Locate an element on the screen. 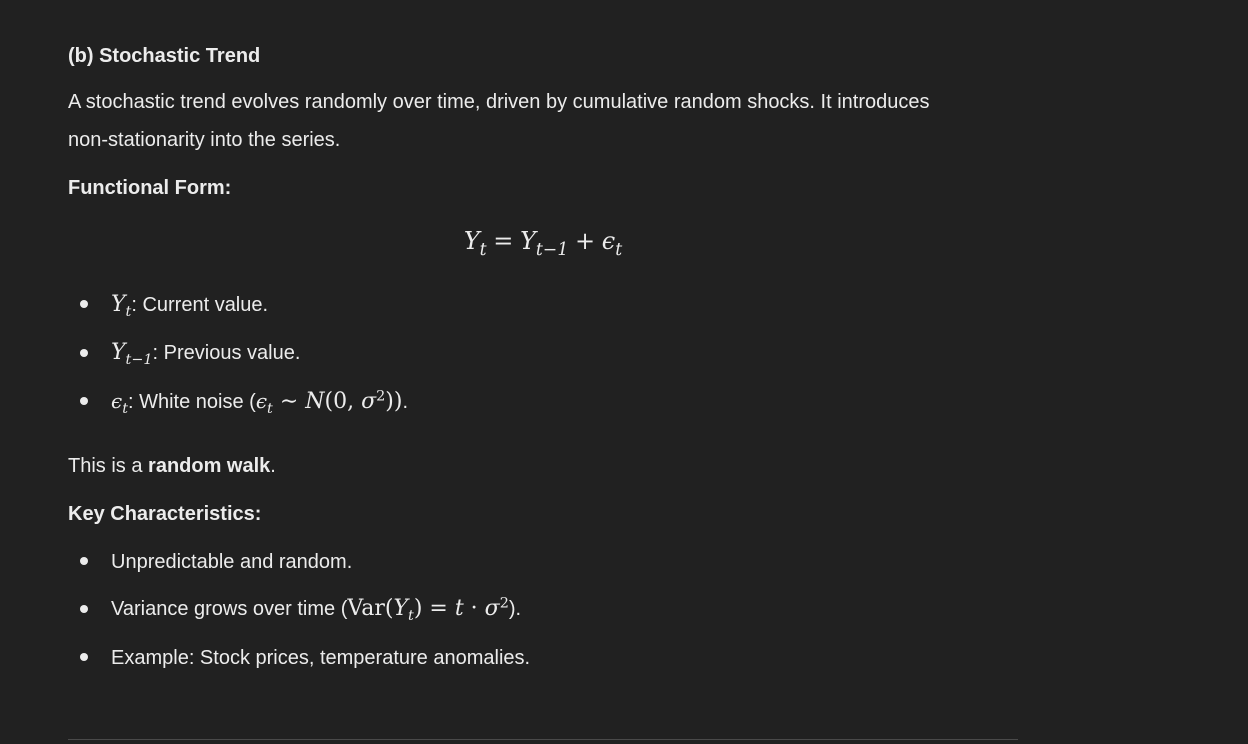 Image resolution: width=1248 pixels, height=744 pixels. dist-sigma-sup: 2 is located at coordinates (381, 396).